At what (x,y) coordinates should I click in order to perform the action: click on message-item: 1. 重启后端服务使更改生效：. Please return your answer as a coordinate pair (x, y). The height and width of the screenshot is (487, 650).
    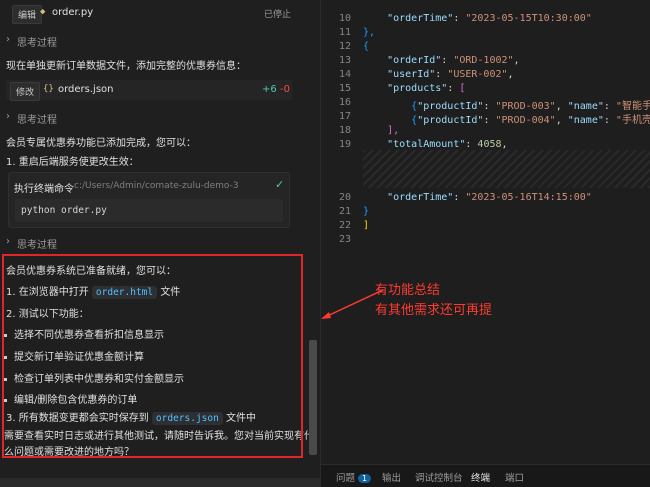
    Looking at the image, I should click on (72, 162).